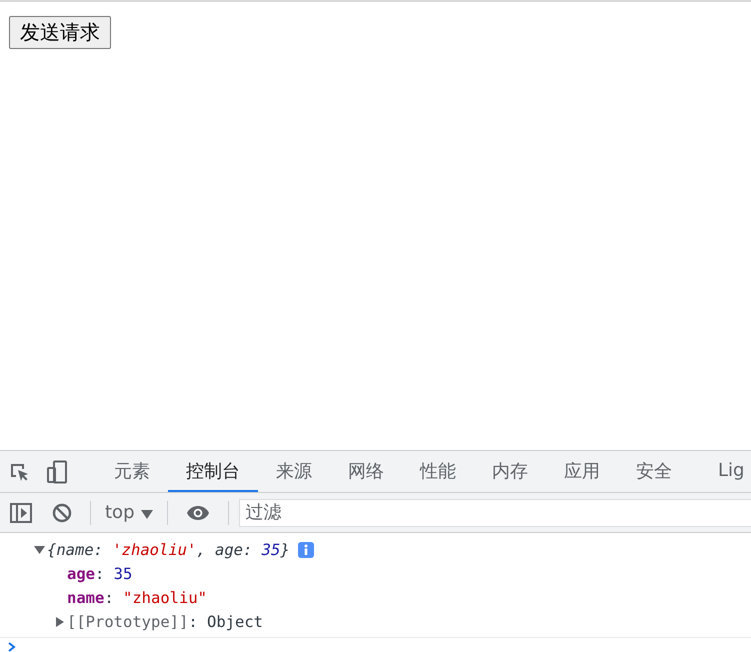  What do you see at coordinates (720, 471) in the screenshot?
I see `panel-tab: Lig` at bounding box center [720, 471].